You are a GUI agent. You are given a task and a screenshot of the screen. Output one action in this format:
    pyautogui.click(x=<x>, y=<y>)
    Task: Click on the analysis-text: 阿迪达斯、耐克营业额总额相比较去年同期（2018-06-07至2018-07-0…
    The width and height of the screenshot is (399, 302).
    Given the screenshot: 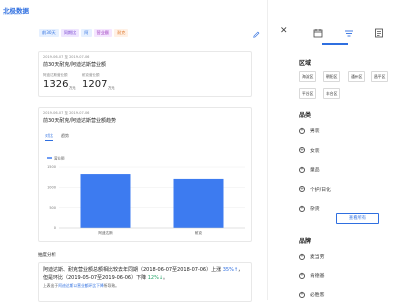 What is the action you would take?
    pyautogui.click(x=143, y=274)
    